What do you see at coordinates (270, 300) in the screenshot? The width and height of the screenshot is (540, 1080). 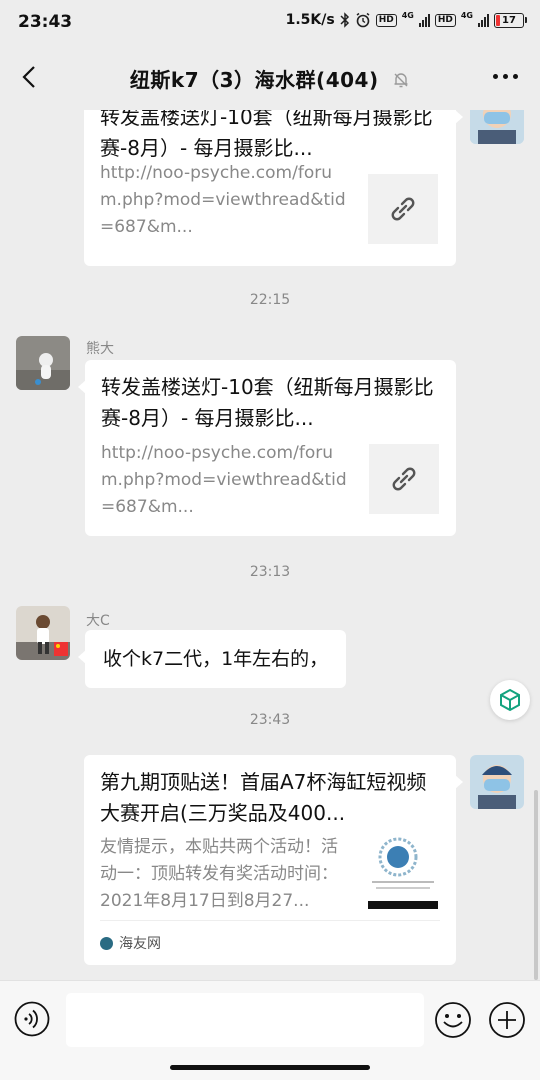 I see `timestamp: 22:15` at bounding box center [270, 300].